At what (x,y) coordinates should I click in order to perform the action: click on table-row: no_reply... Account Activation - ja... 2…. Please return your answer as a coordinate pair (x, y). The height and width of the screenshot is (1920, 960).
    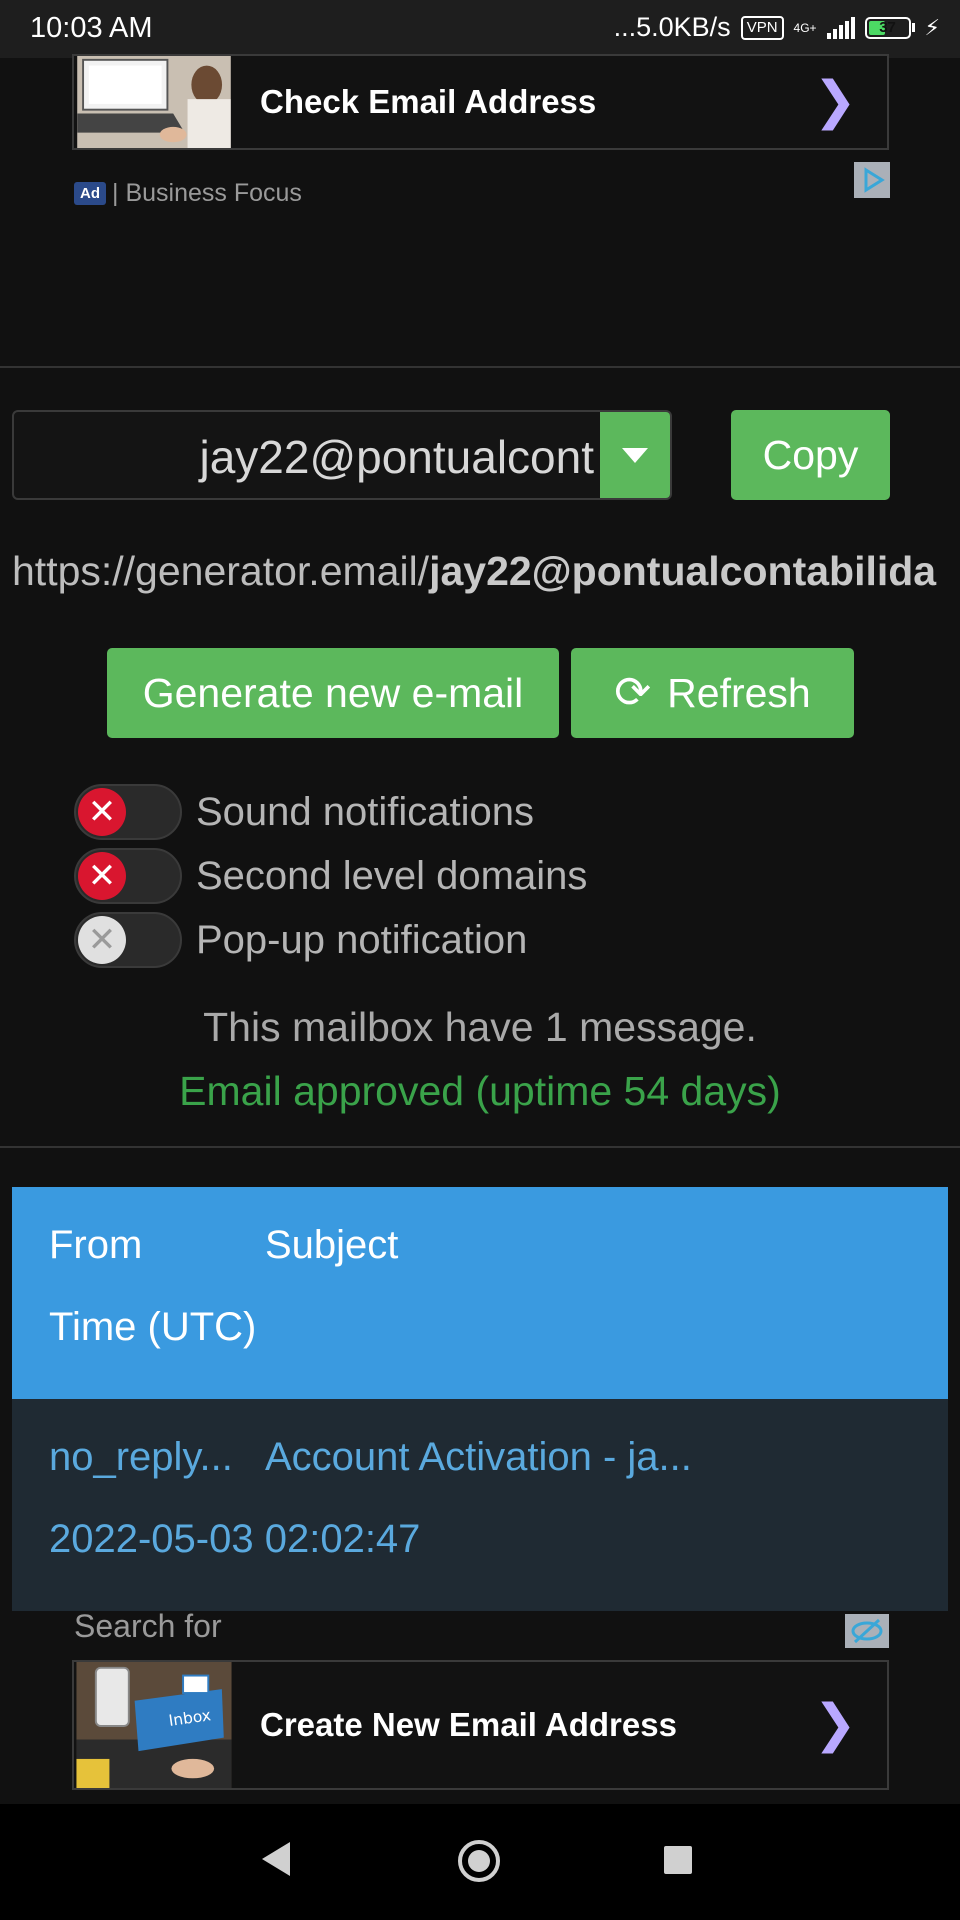
    Looking at the image, I should click on (480, 1505).